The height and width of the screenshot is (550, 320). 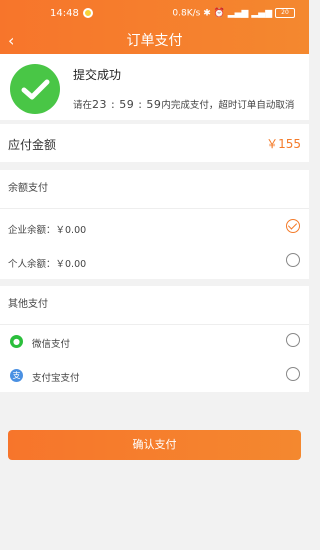 I want to click on camera-indicator-icon, so click(x=88, y=13).